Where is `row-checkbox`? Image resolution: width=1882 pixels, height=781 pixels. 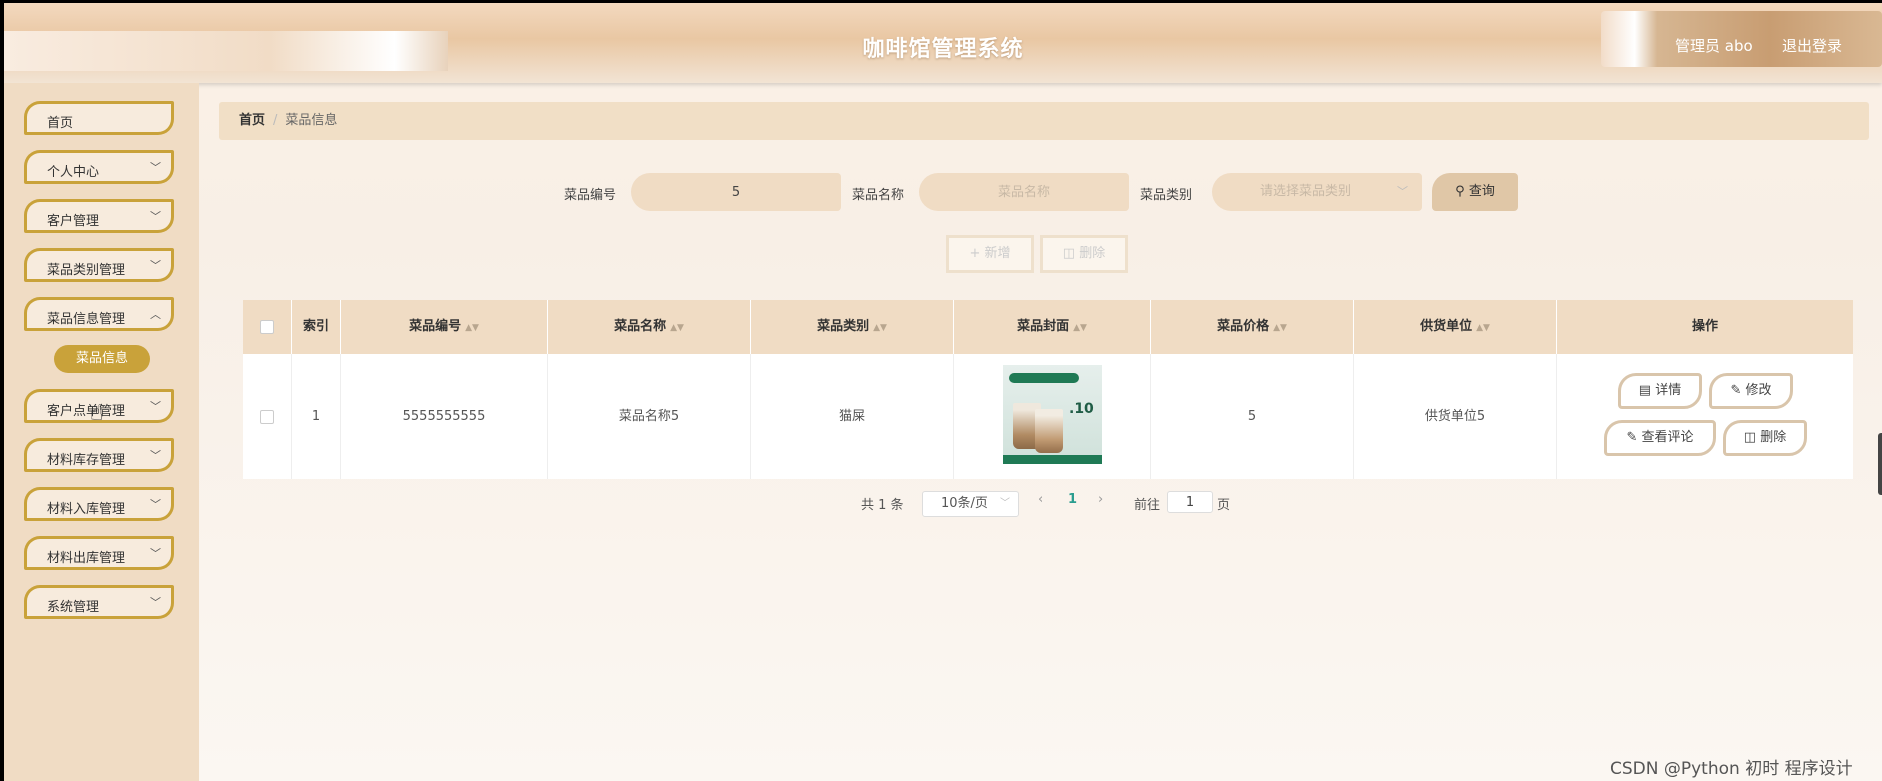 row-checkbox is located at coordinates (267, 416).